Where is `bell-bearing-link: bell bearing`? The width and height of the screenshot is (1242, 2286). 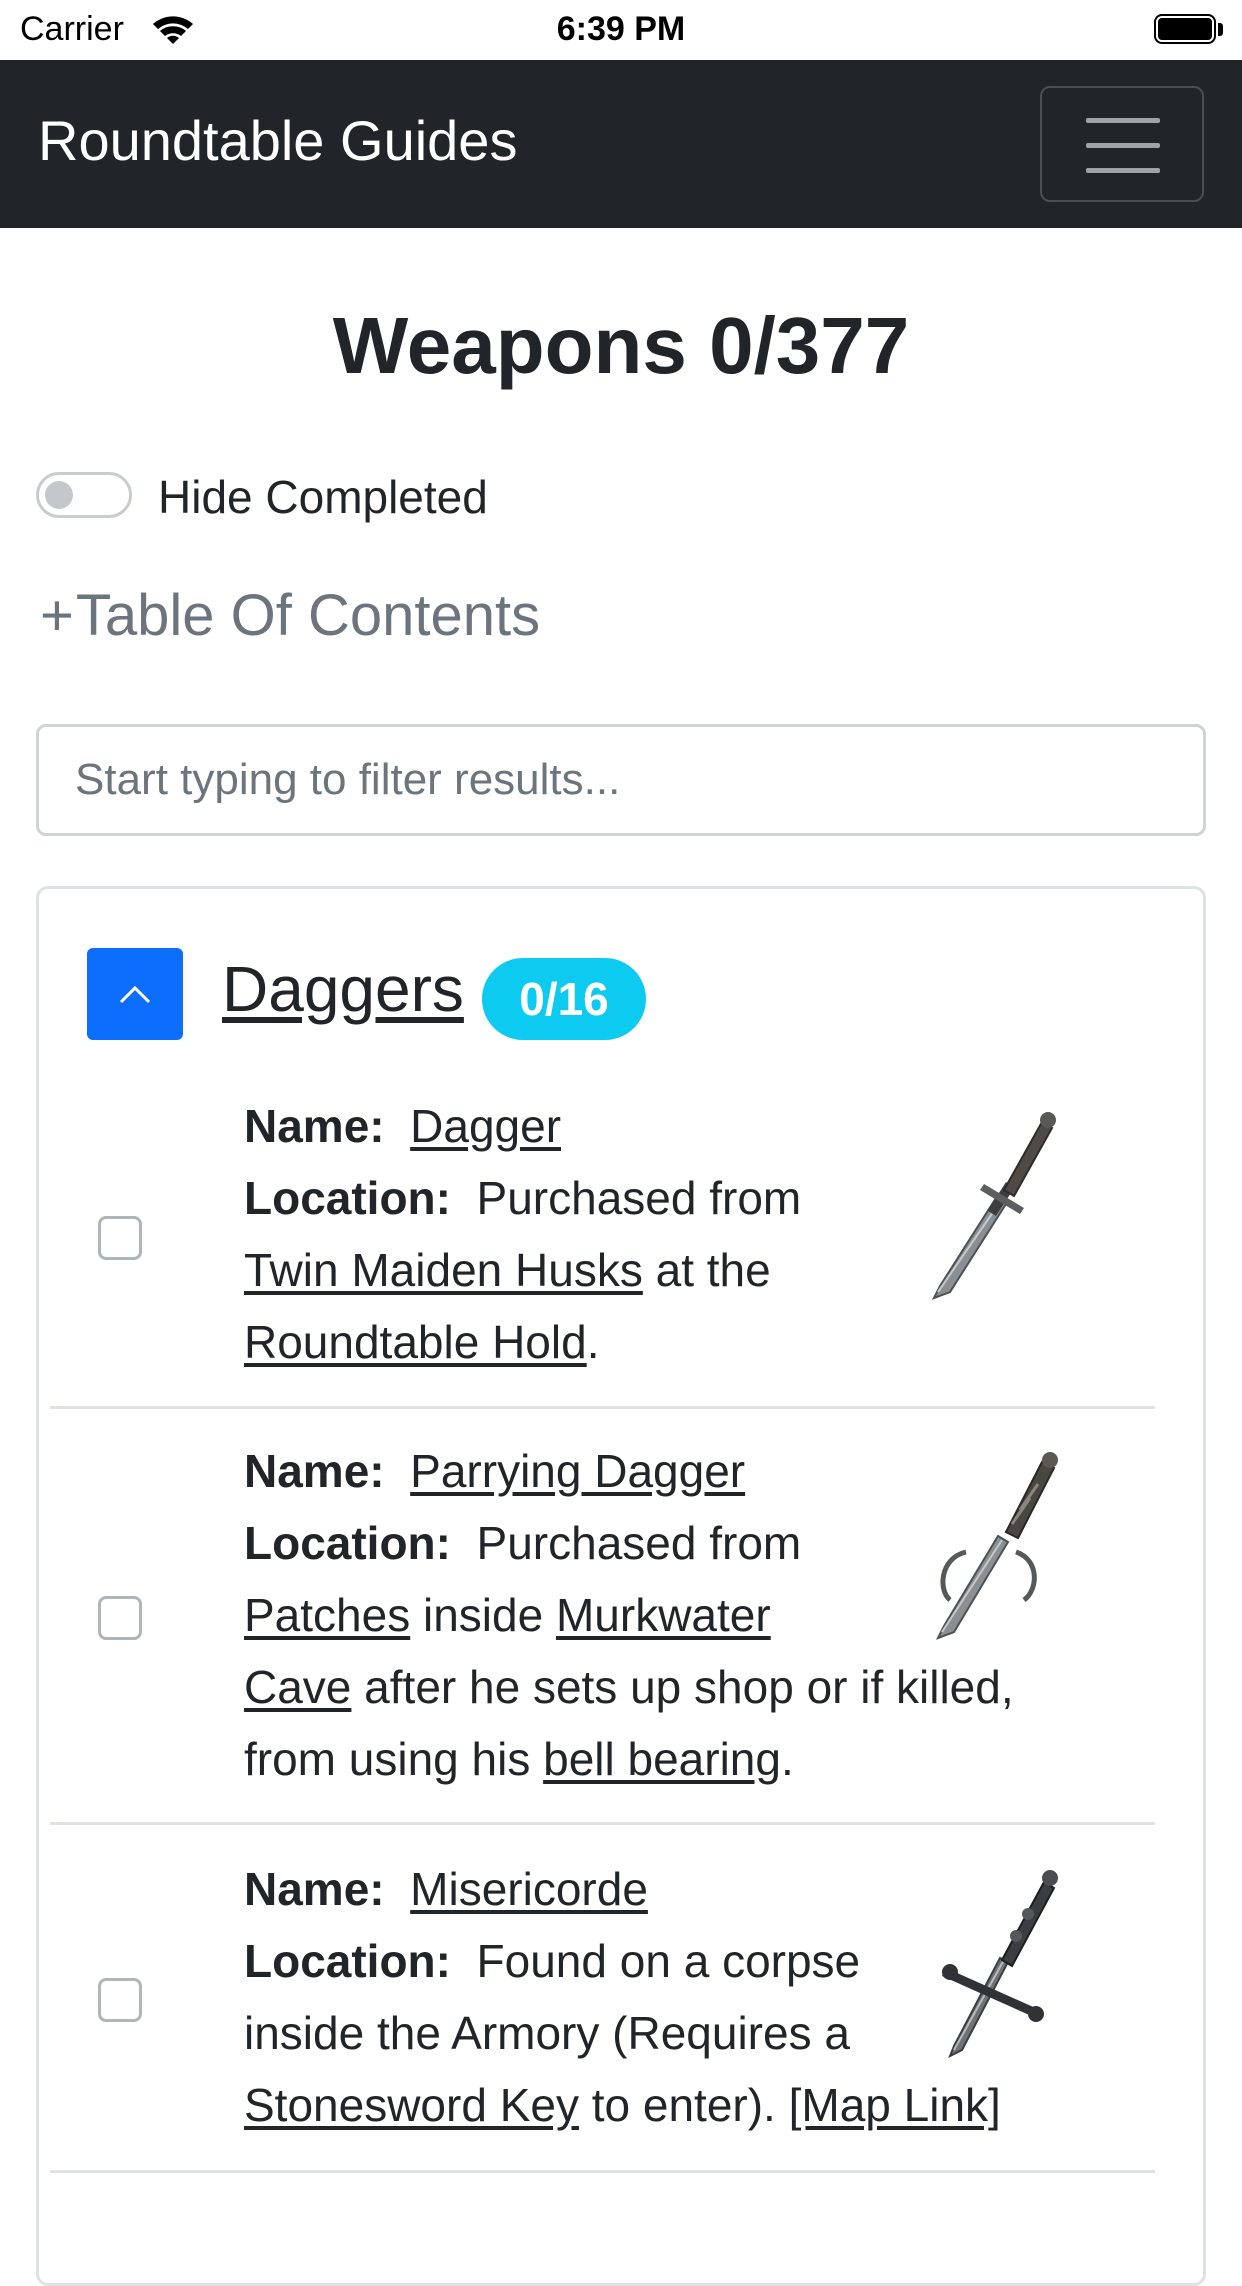
bell-bearing-link: bell bearing is located at coordinates (662, 1759).